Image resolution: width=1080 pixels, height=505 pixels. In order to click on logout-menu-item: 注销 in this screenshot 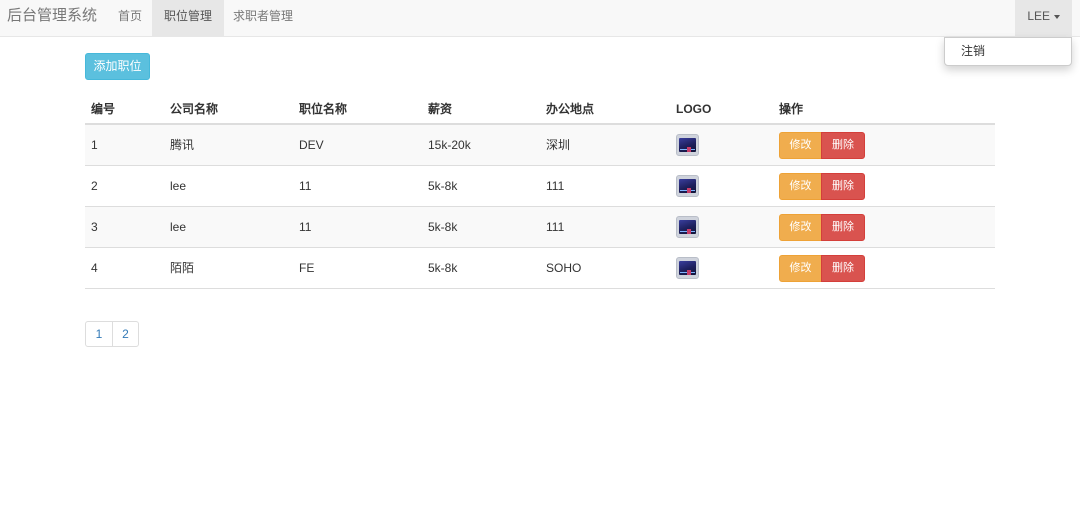, I will do `click(973, 52)`.